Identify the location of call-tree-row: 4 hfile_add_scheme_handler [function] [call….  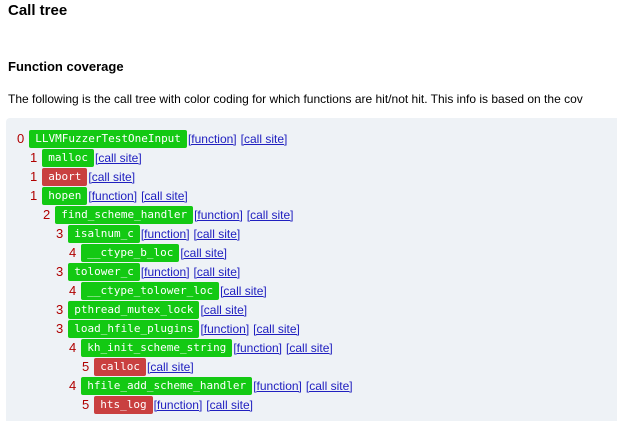
(211, 385).